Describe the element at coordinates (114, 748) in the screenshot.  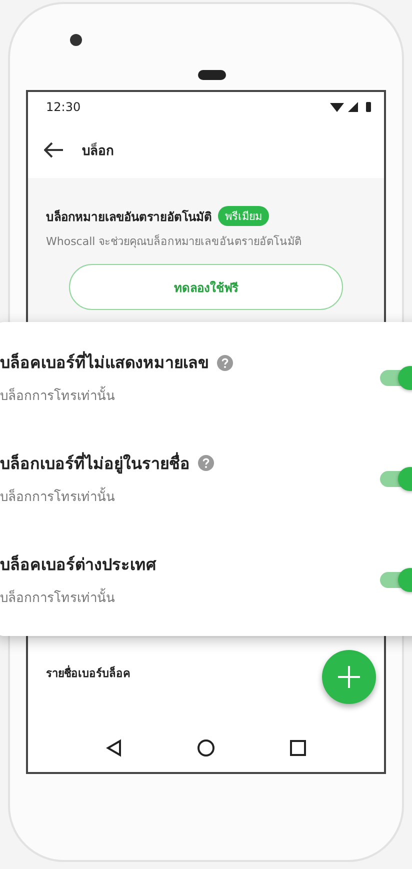
I see `back-icon` at that location.